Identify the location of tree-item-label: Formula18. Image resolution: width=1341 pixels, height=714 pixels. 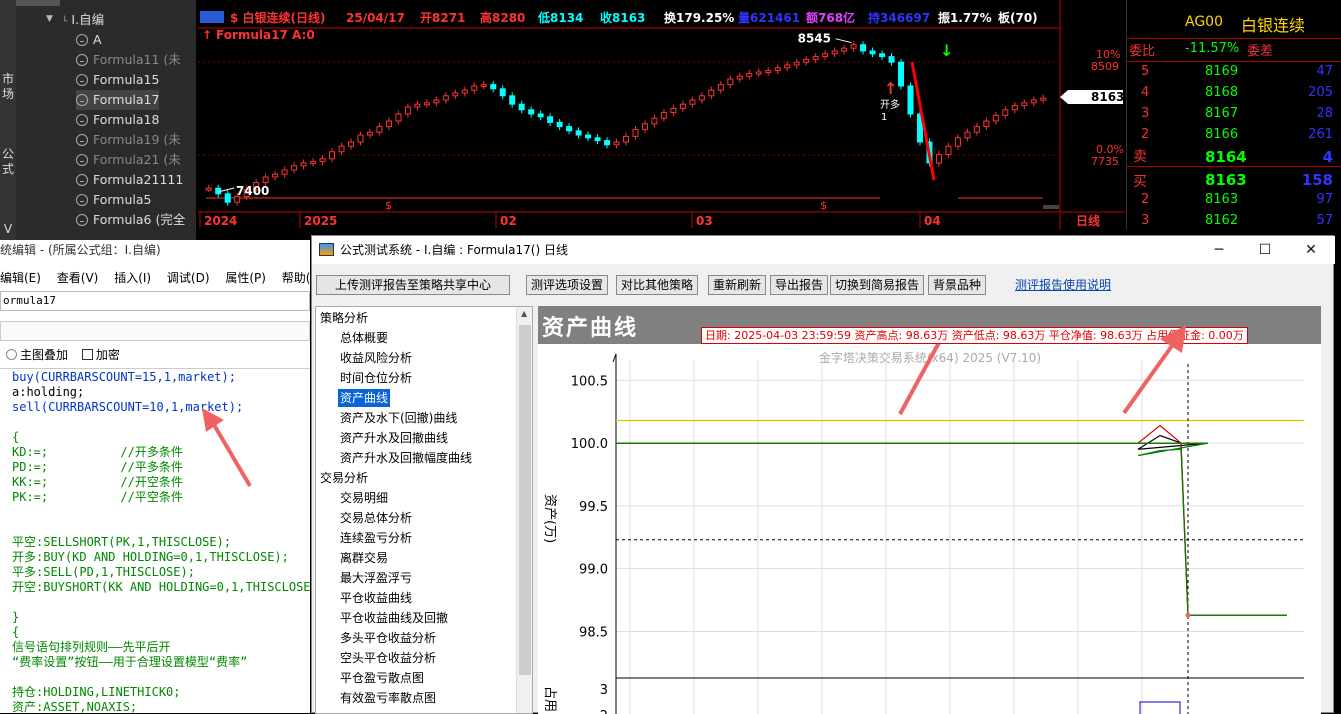
(126, 119).